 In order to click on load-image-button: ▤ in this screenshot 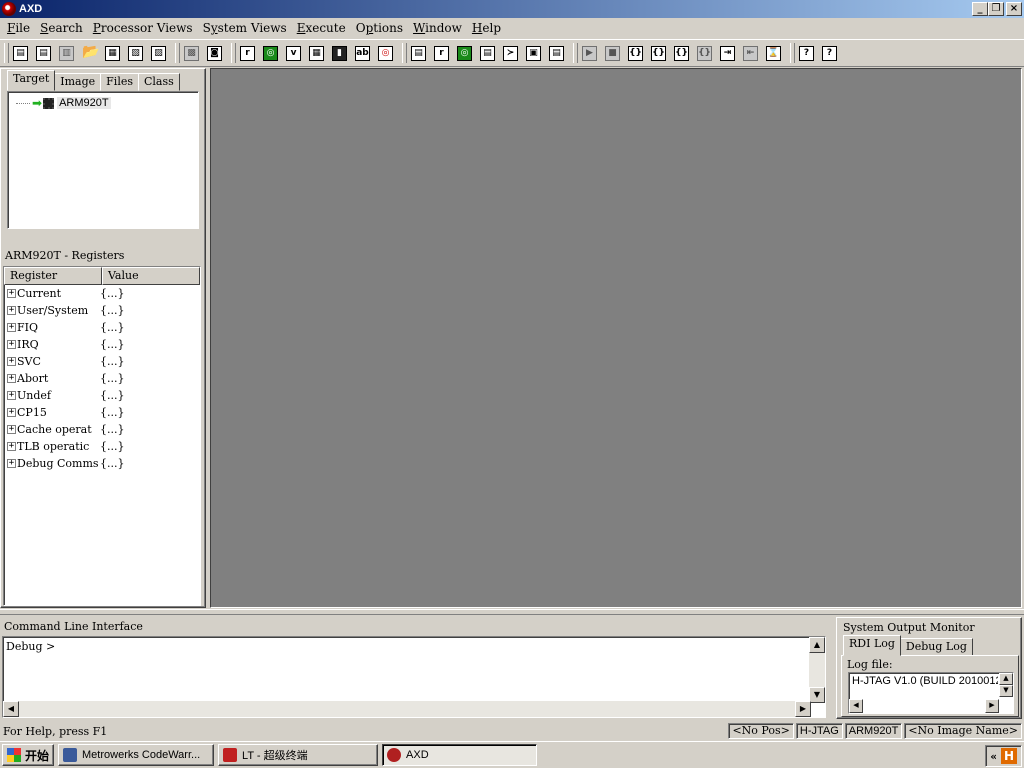, I will do `click(20, 53)`.